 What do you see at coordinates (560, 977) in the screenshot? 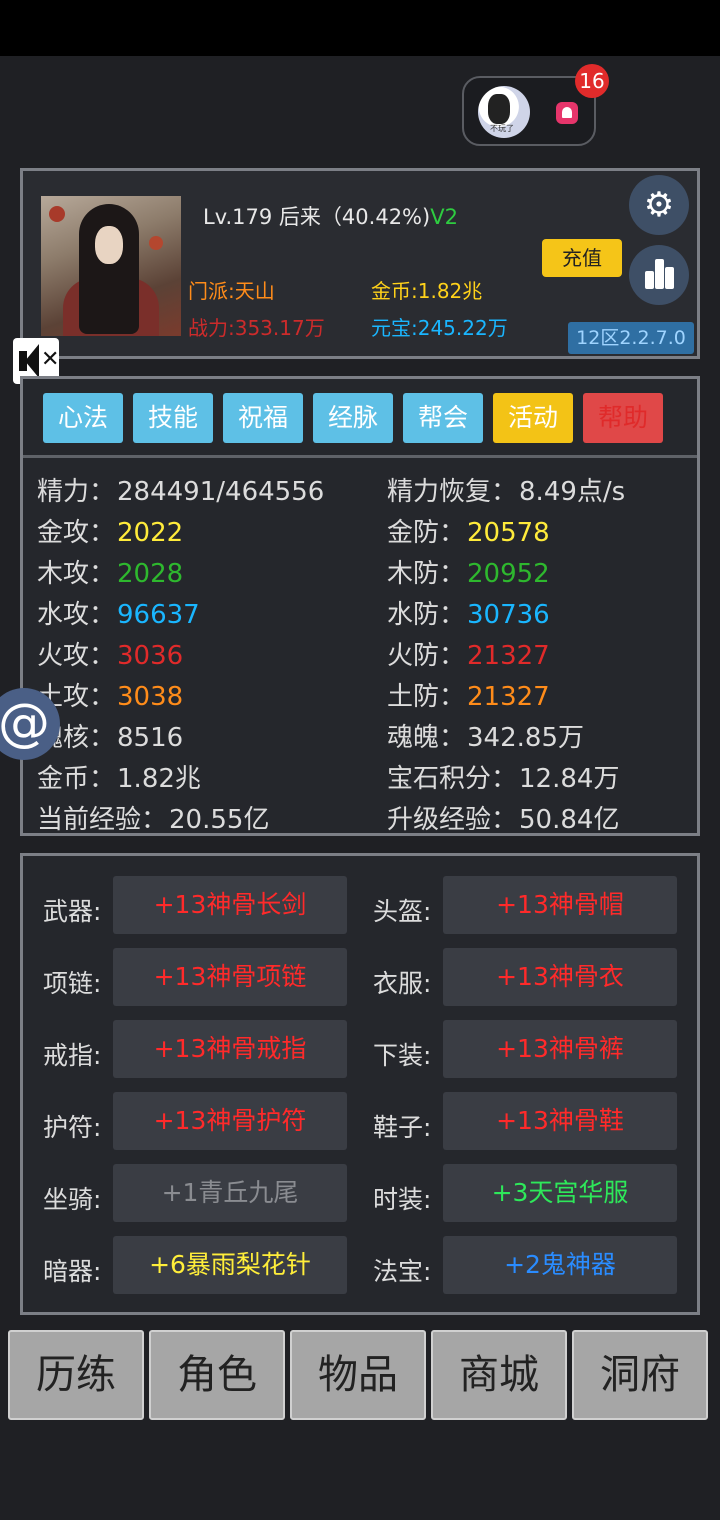
I see `equip-slot-clothes: +13神骨衣` at bounding box center [560, 977].